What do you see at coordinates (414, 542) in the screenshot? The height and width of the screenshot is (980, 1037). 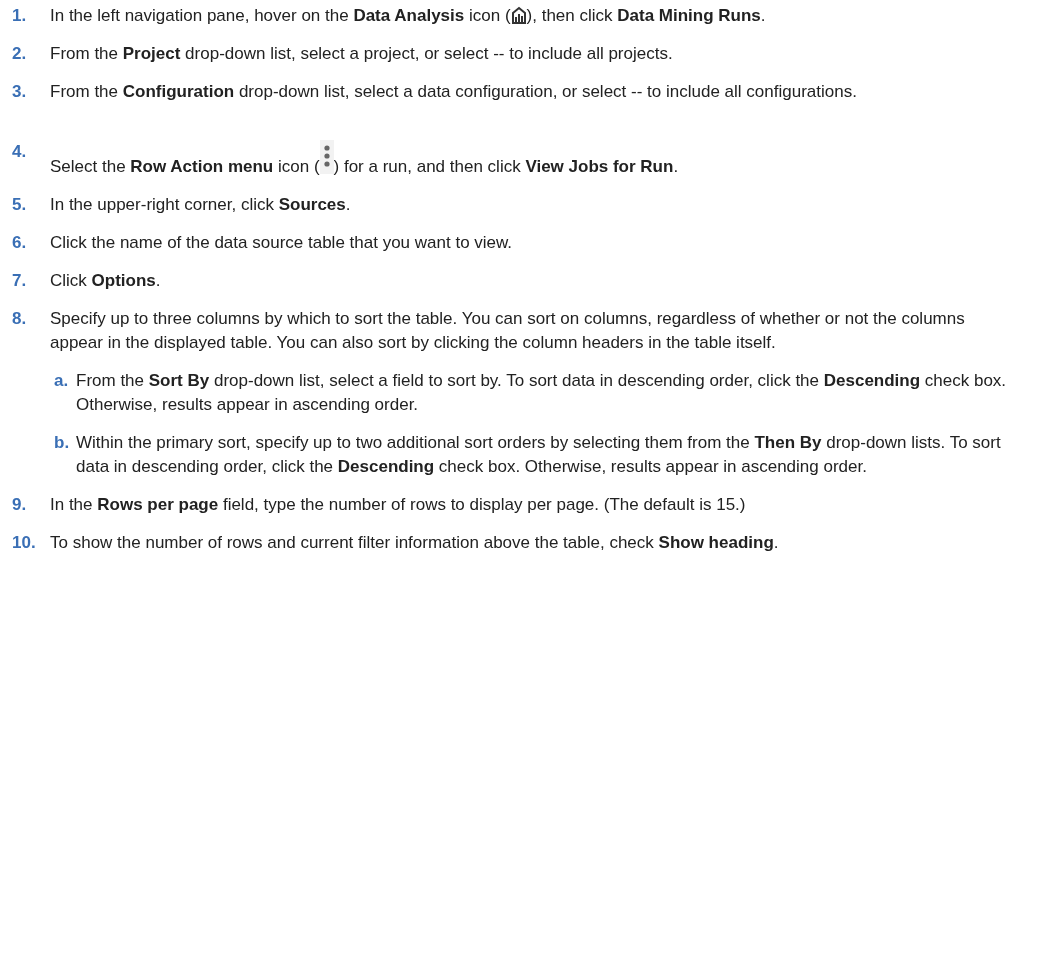 I see `step-text: To show the number of rows and current filter information above the table, check Show heading.` at bounding box center [414, 542].